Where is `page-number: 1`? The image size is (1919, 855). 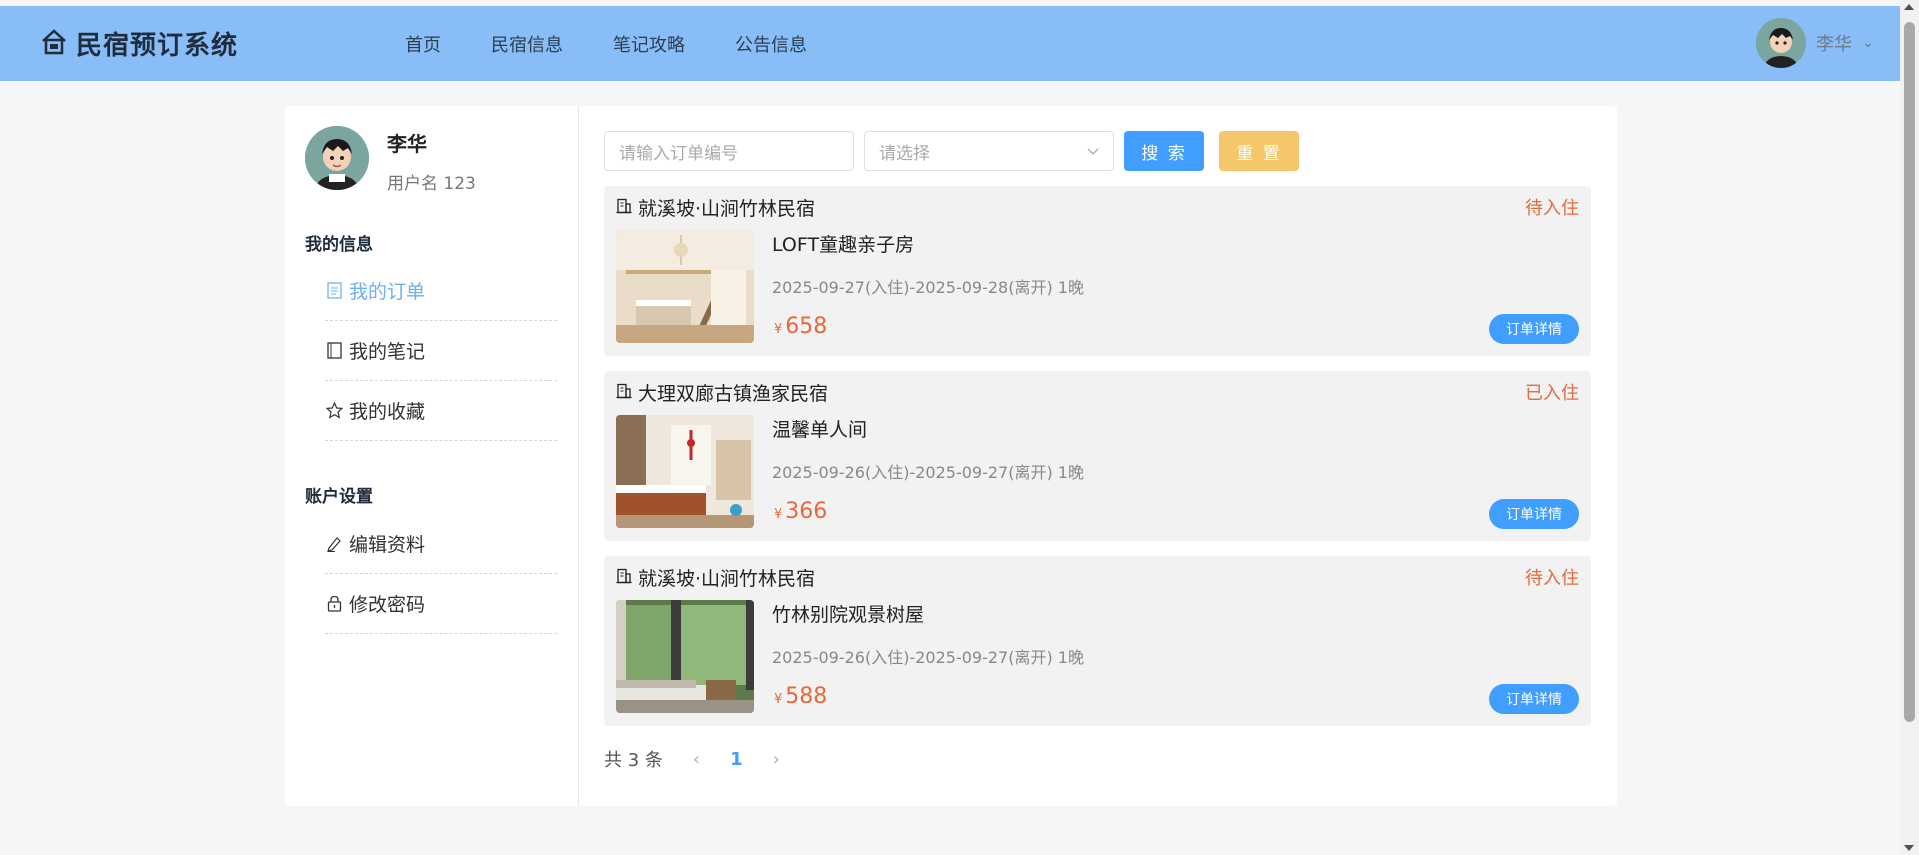 page-number: 1 is located at coordinates (736, 759).